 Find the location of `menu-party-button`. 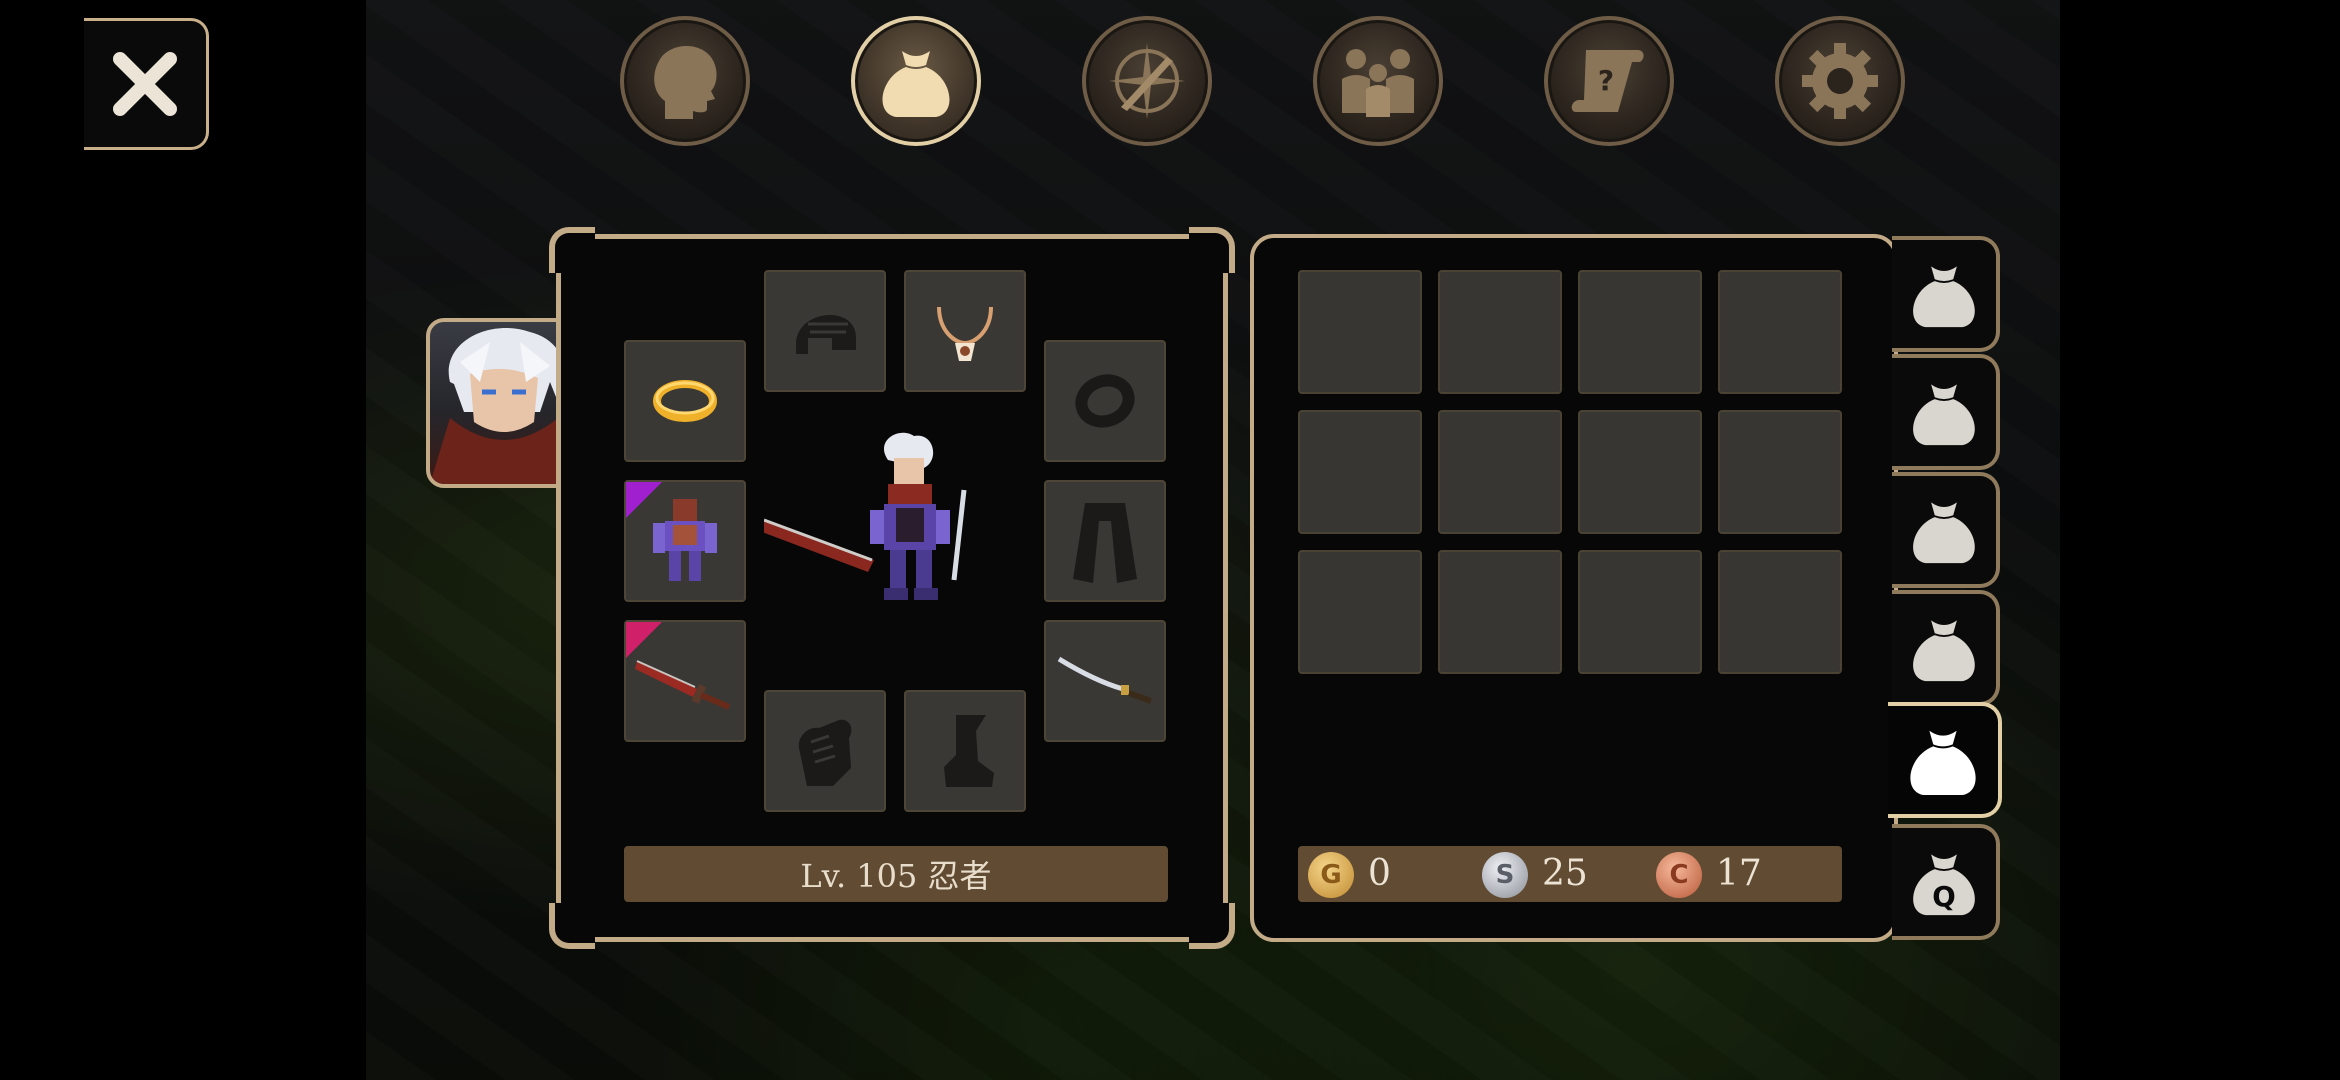

menu-party-button is located at coordinates (1378, 81).